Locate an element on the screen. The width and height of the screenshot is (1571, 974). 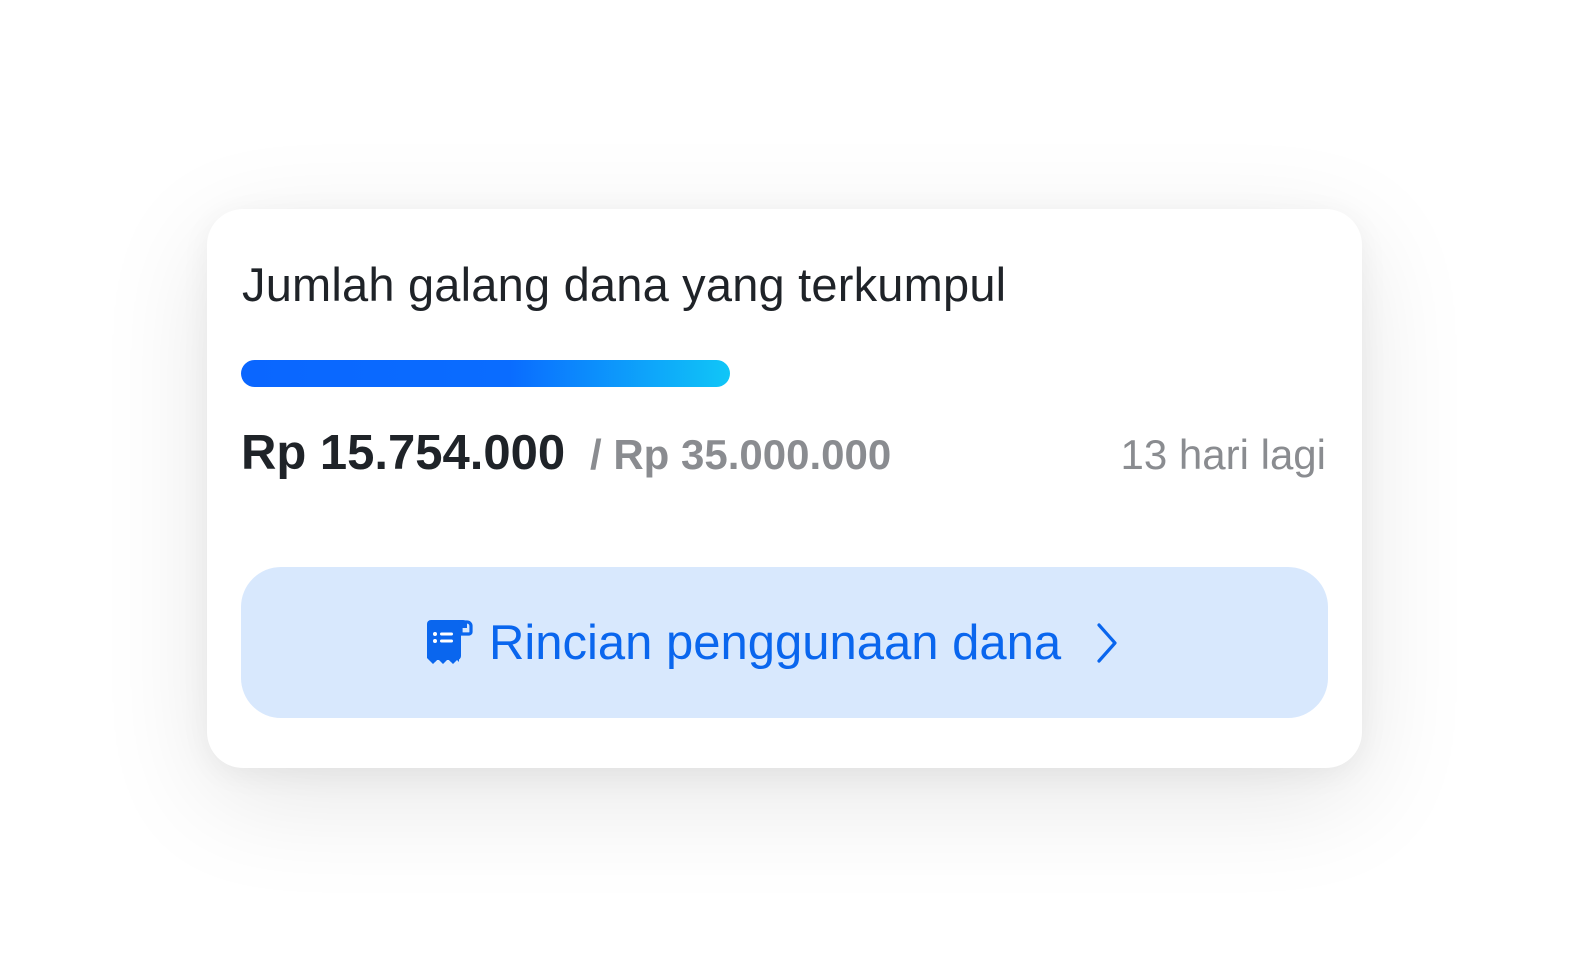
days-remaining: 13 hari lagi is located at coordinates (1223, 454).